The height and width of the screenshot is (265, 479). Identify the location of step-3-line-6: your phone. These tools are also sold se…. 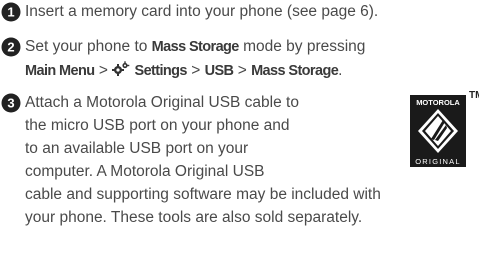
(194, 217).